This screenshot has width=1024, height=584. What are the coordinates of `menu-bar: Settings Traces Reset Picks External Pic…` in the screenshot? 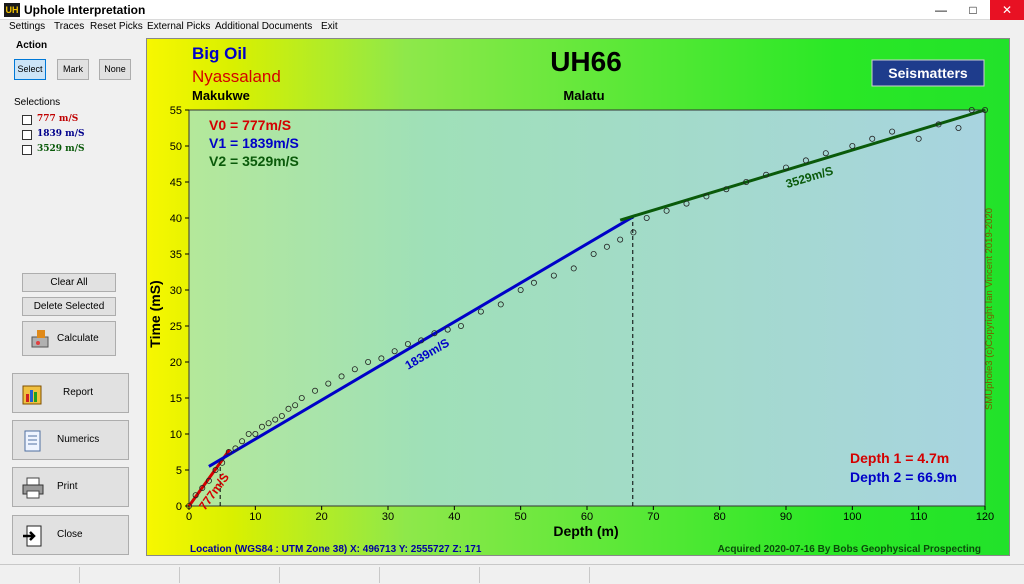 It's located at (512, 28).